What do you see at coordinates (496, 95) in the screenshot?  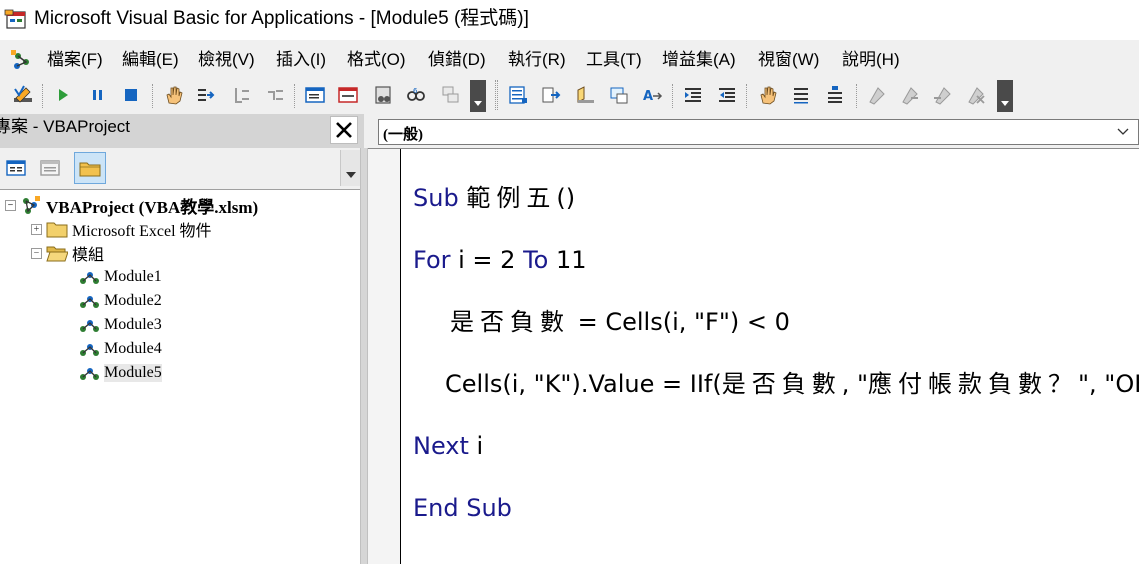 I see `toolbar-grip` at bounding box center [496, 95].